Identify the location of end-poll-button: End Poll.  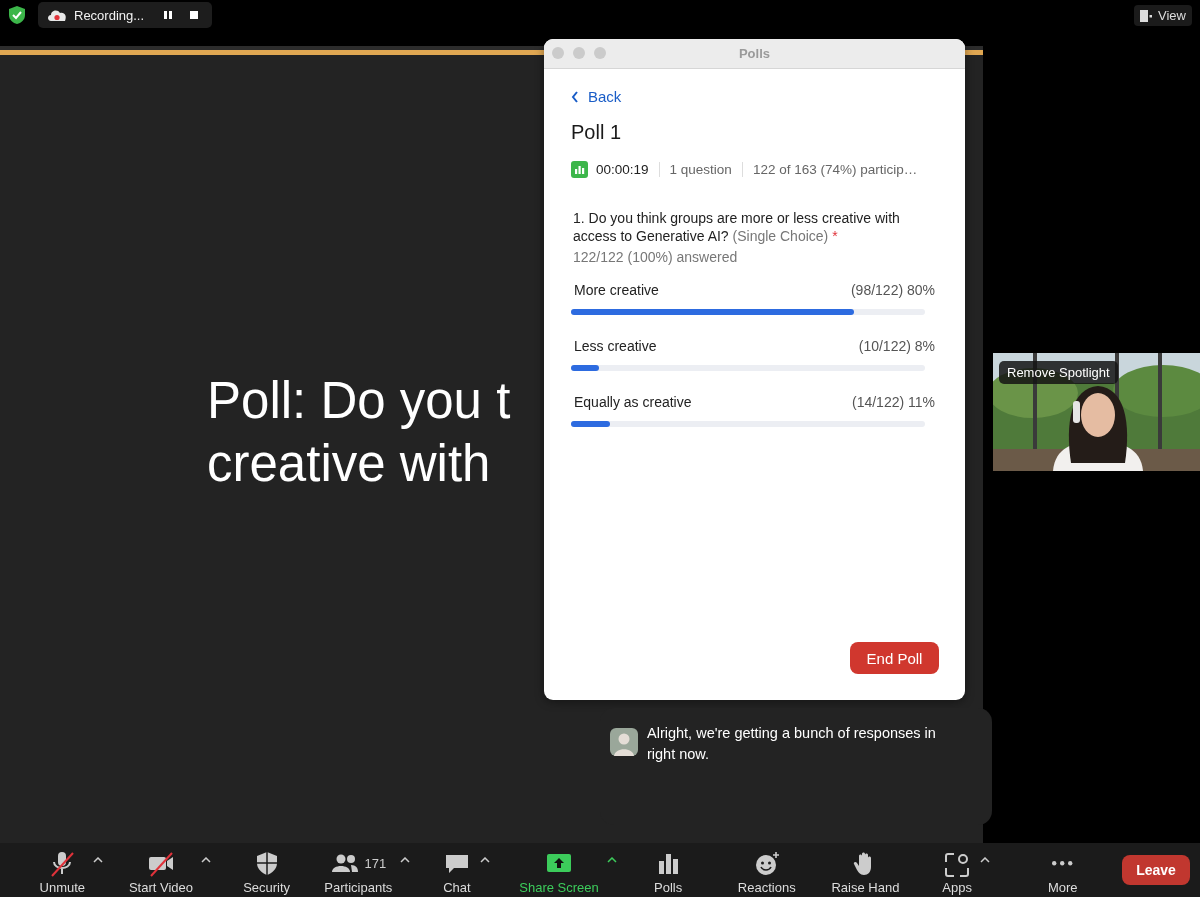
(894, 658).